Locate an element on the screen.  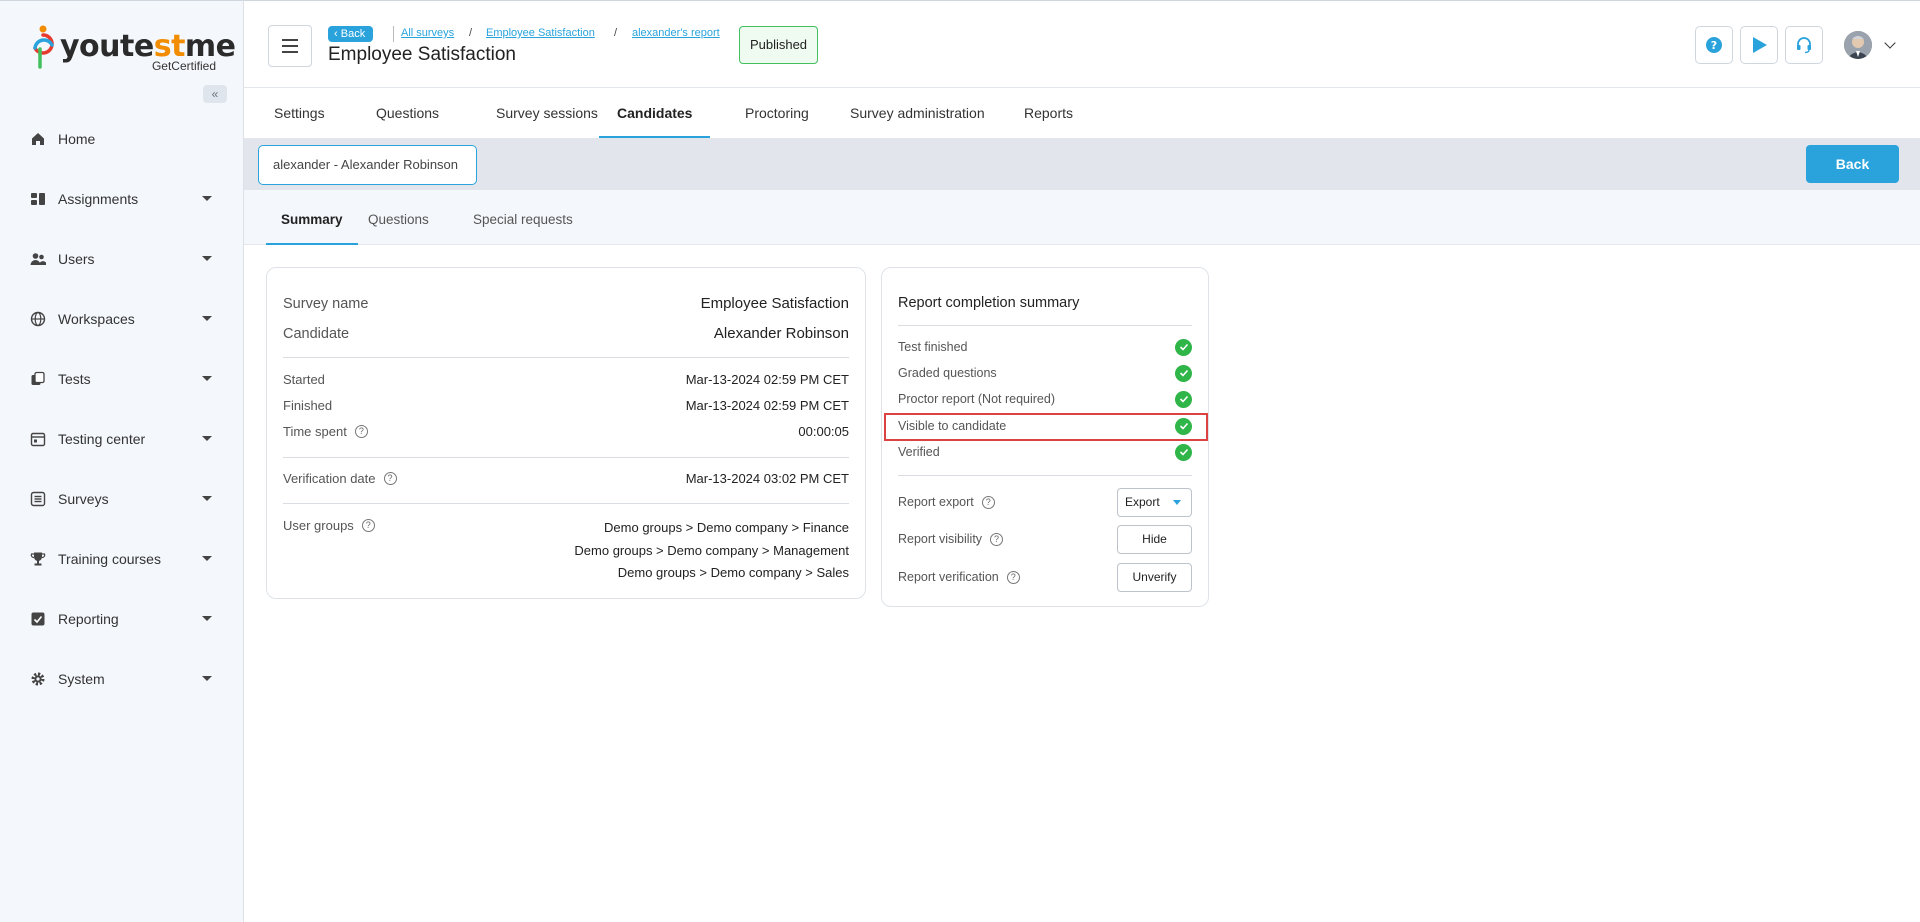
brand-tagline: GetCertified is located at coordinates (183, 66).